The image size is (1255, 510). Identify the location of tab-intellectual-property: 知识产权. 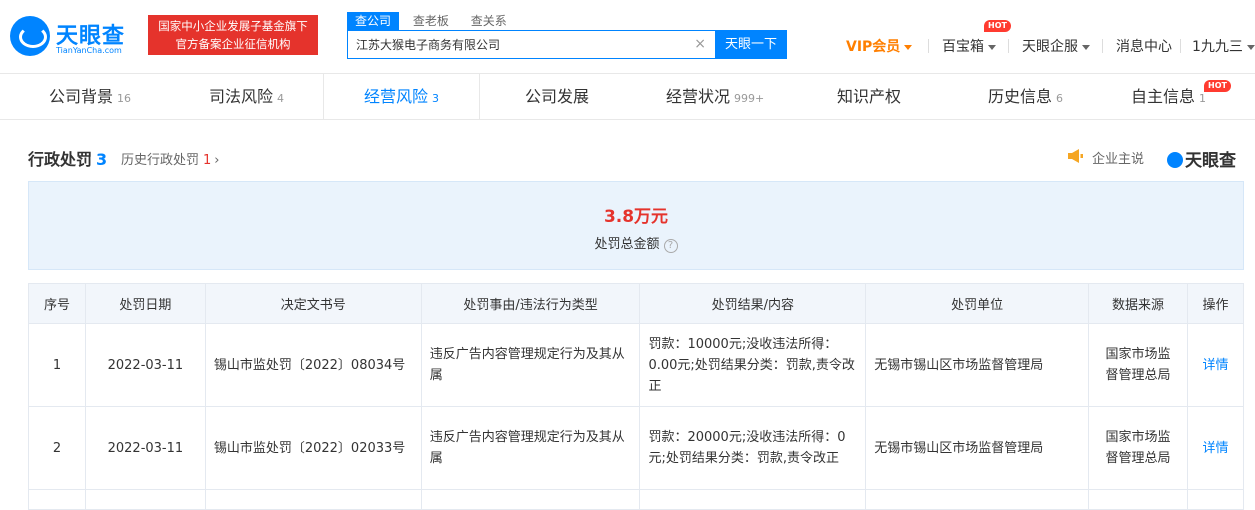
(869, 97).